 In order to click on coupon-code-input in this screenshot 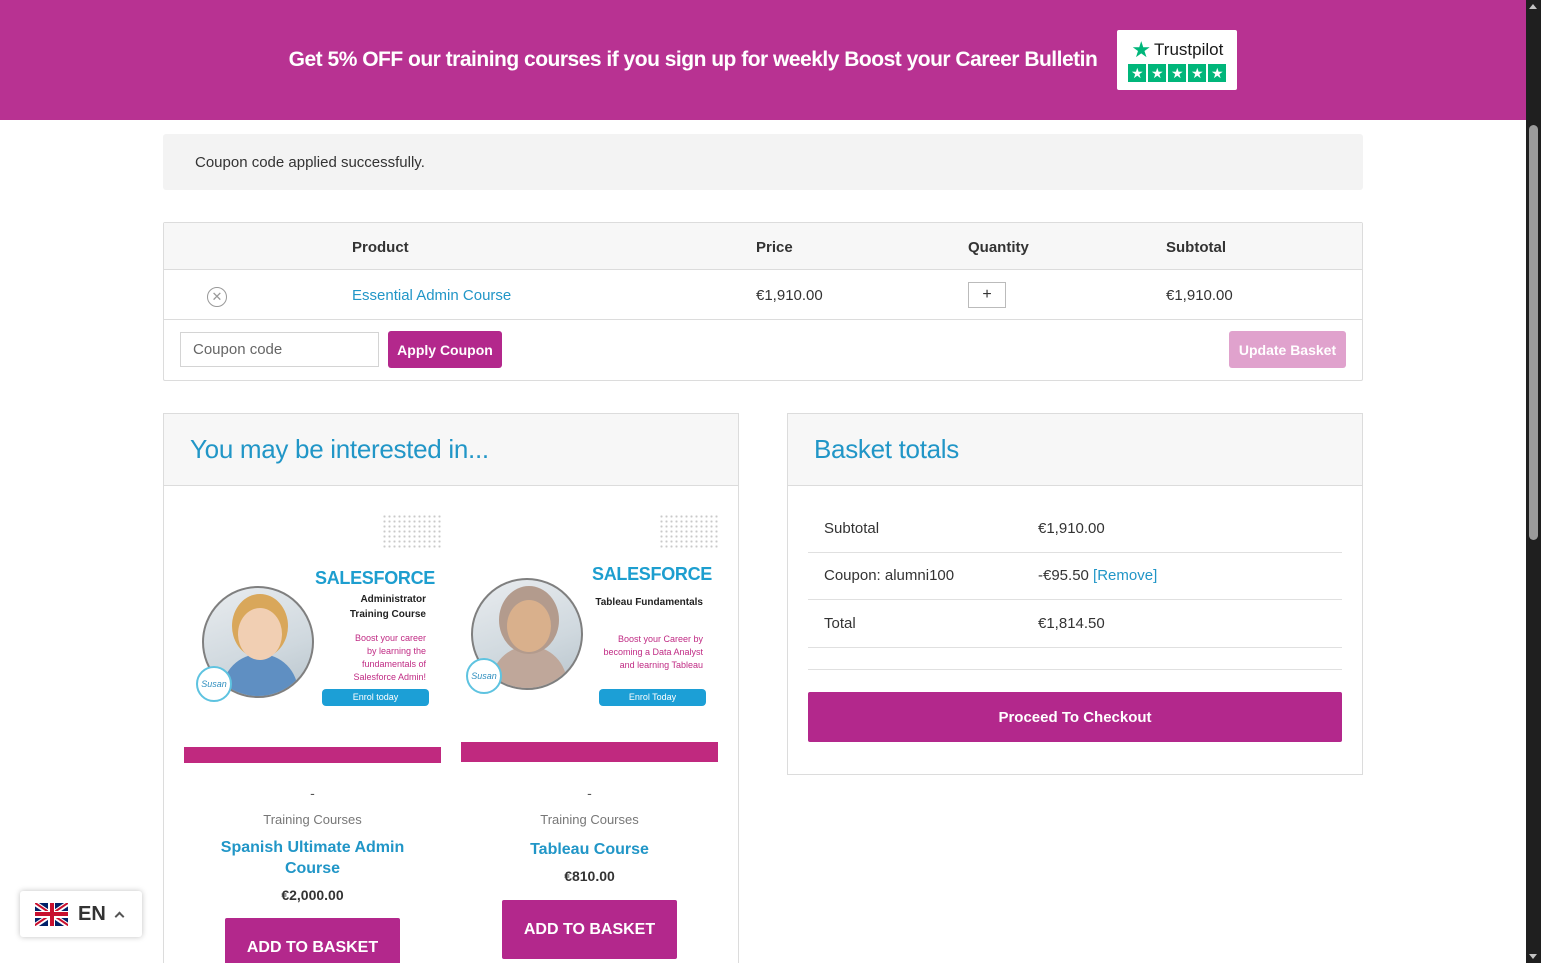, I will do `click(279, 349)`.